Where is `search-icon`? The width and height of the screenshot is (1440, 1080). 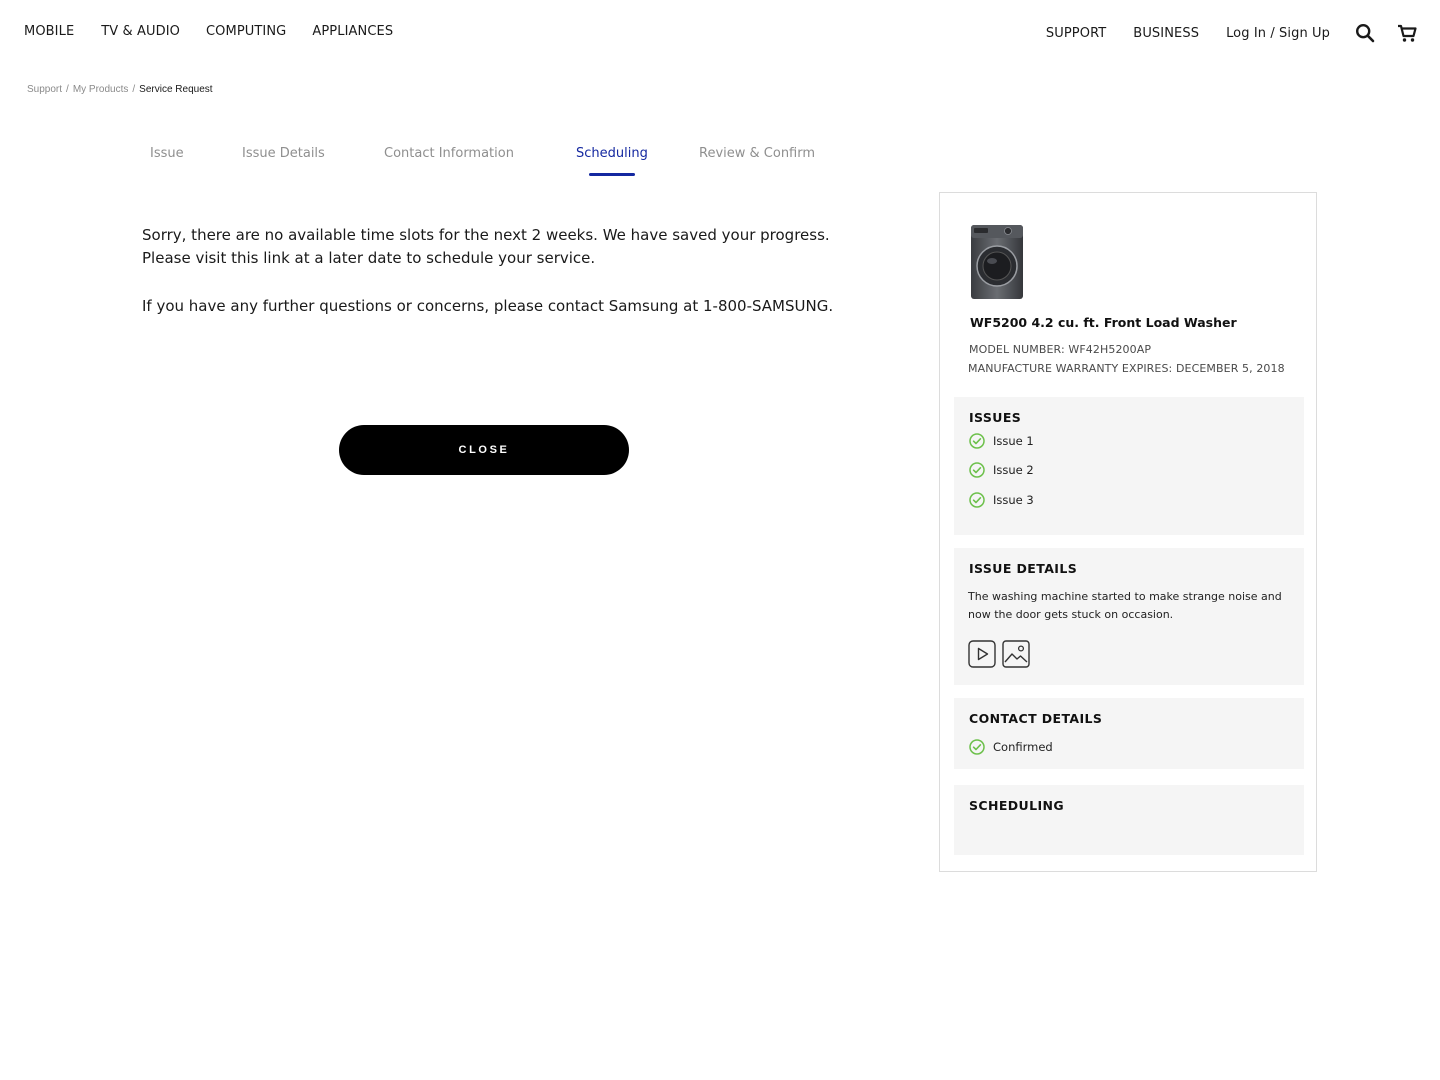 search-icon is located at coordinates (1365, 33).